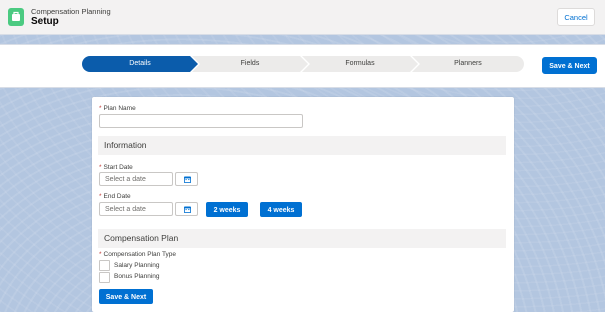 The image size is (605, 312). What do you see at coordinates (302, 238) in the screenshot?
I see `section-compensation-plan: Compensation Plan` at bounding box center [302, 238].